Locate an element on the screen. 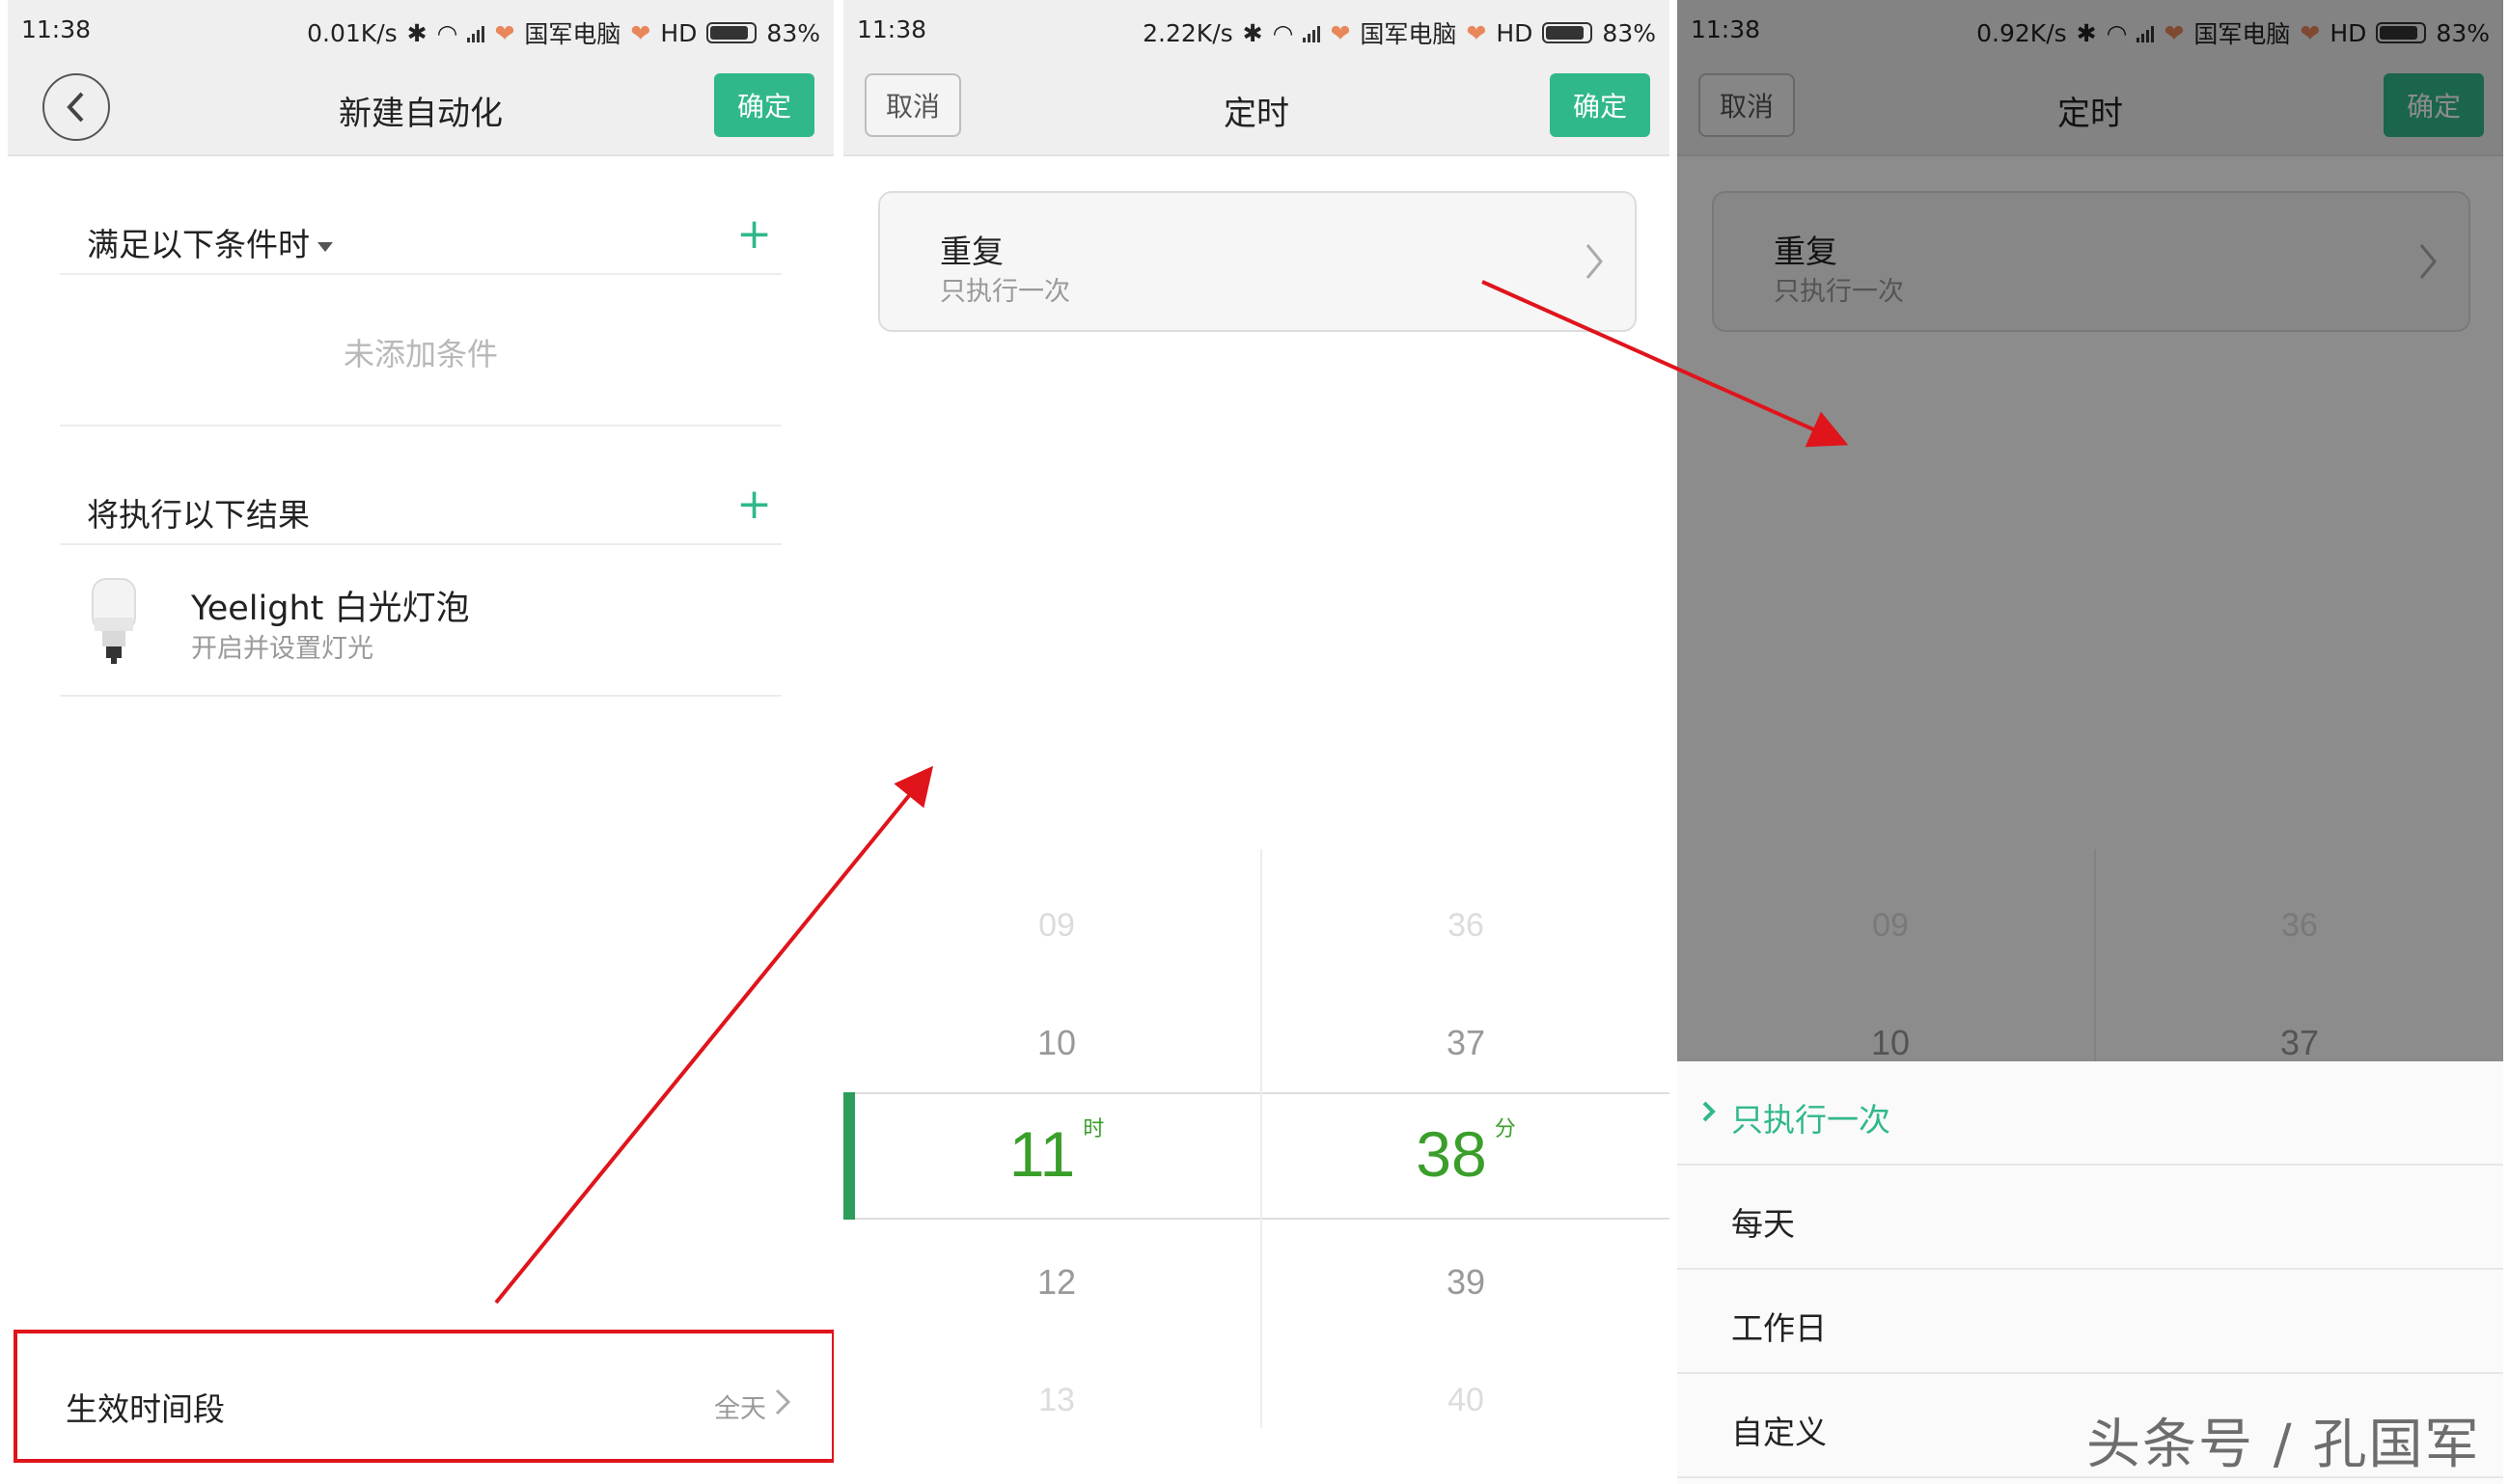 The height and width of the screenshot is (1484, 2509). status-indicators: 0.01K/s ✱ ◠ ❤ 国军电脑 ❤ HD 83% is located at coordinates (563, 32).